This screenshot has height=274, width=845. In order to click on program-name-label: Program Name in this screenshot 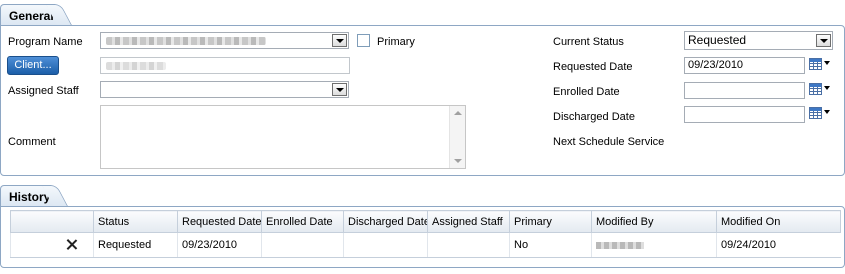, I will do `click(45, 42)`.